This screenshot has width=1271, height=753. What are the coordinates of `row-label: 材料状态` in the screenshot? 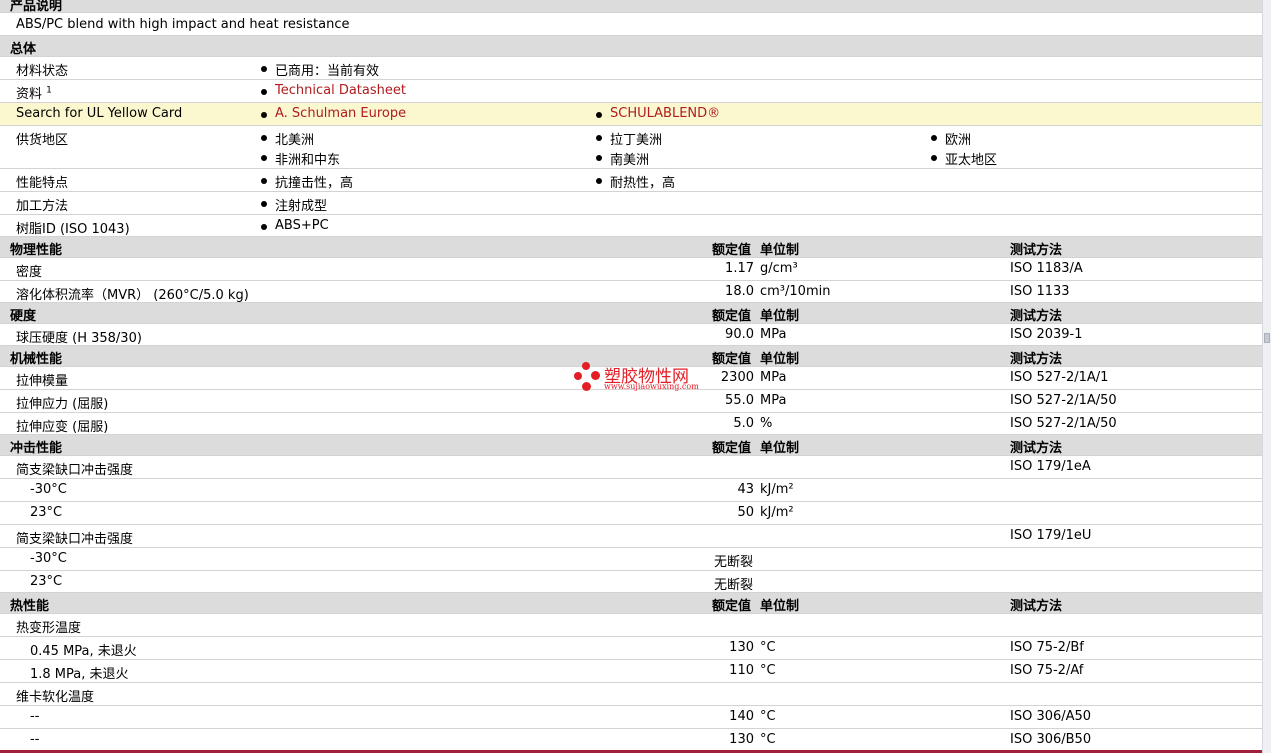 It's located at (42, 71).